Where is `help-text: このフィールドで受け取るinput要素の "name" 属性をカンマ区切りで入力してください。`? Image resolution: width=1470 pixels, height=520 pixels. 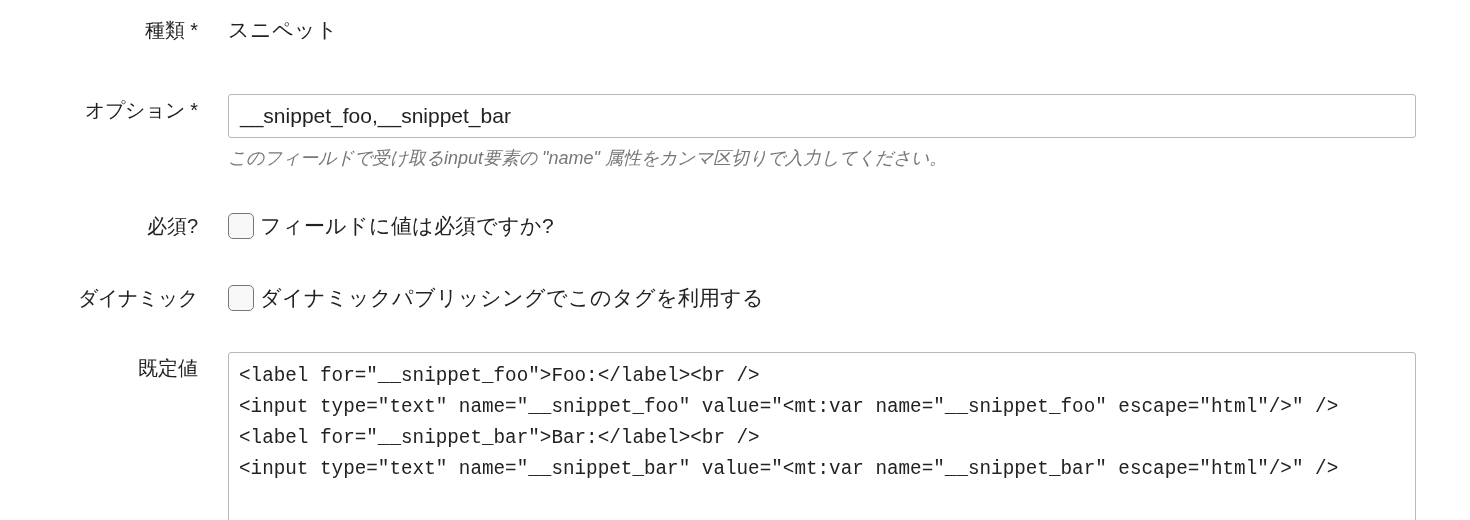
help-text: このフィールドで受け取るinput要素の "name" 属性をカンマ区切りで入力してください。 is located at coordinates (587, 158).